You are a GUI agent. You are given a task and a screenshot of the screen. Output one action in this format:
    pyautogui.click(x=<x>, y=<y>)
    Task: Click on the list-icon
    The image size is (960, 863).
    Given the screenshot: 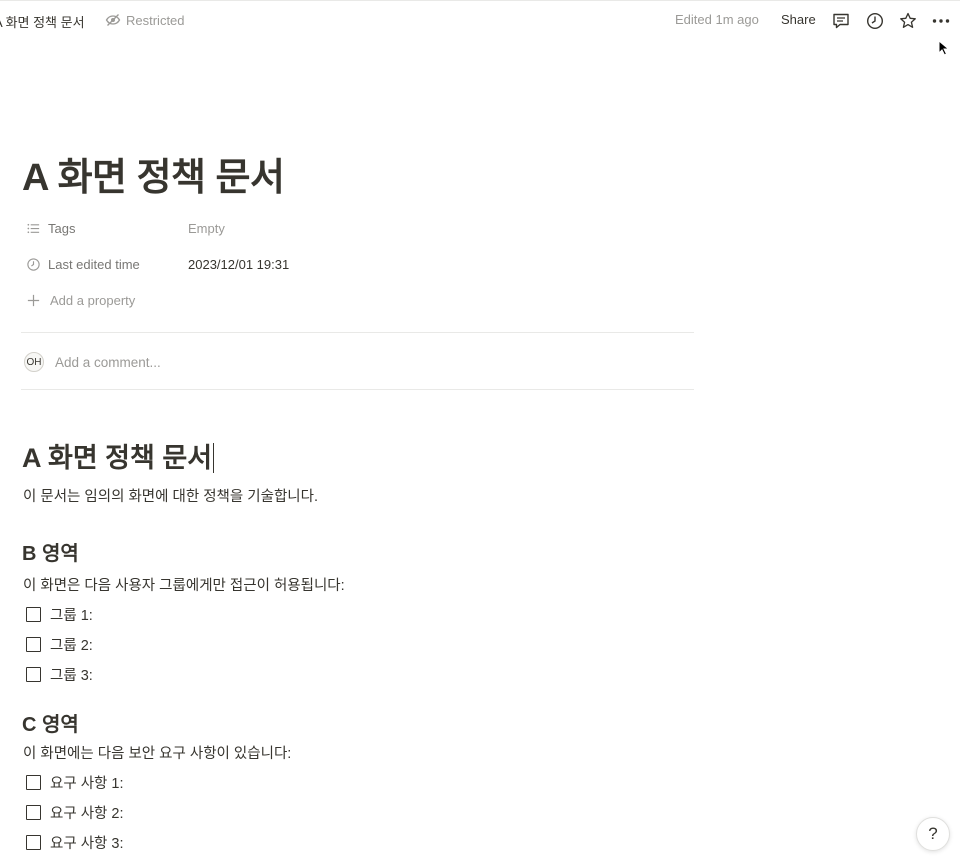 What is the action you would take?
    pyautogui.click(x=34, y=228)
    